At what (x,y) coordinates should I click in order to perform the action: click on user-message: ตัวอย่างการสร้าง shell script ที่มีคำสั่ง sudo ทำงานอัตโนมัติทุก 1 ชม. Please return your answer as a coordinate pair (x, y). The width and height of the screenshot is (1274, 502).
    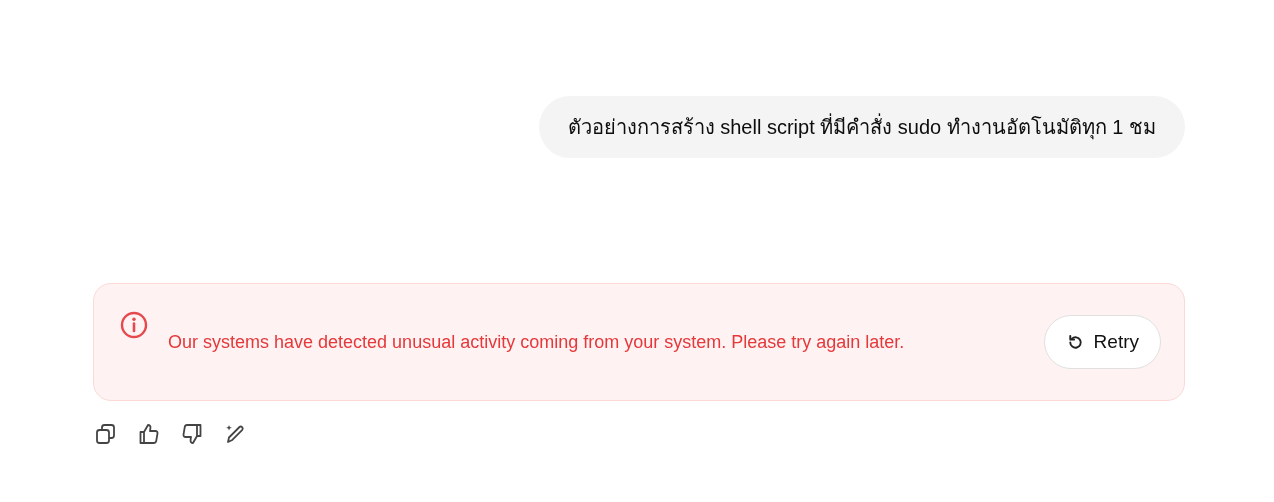
    Looking at the image, I should click on (861, 127).